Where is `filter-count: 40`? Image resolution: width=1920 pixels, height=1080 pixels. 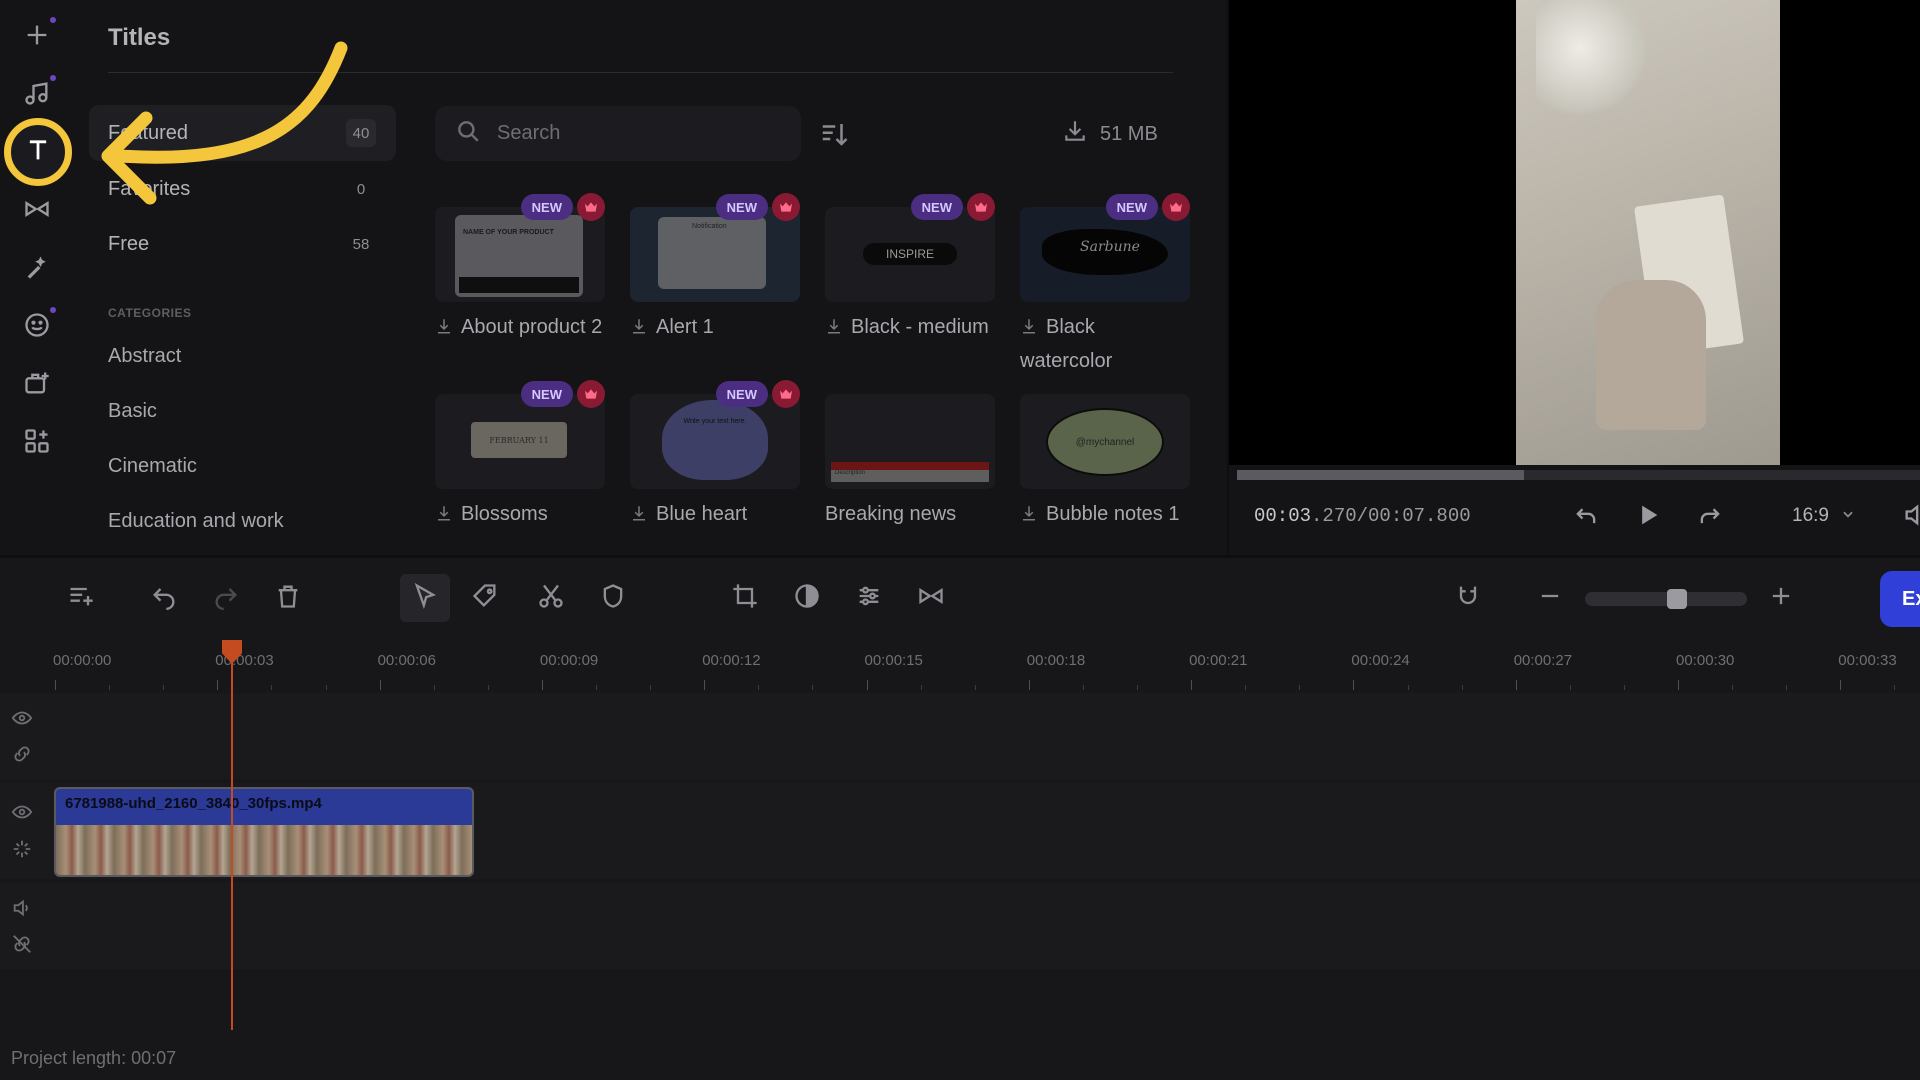 filter-count: 40 is located at coordinates (361, 133).